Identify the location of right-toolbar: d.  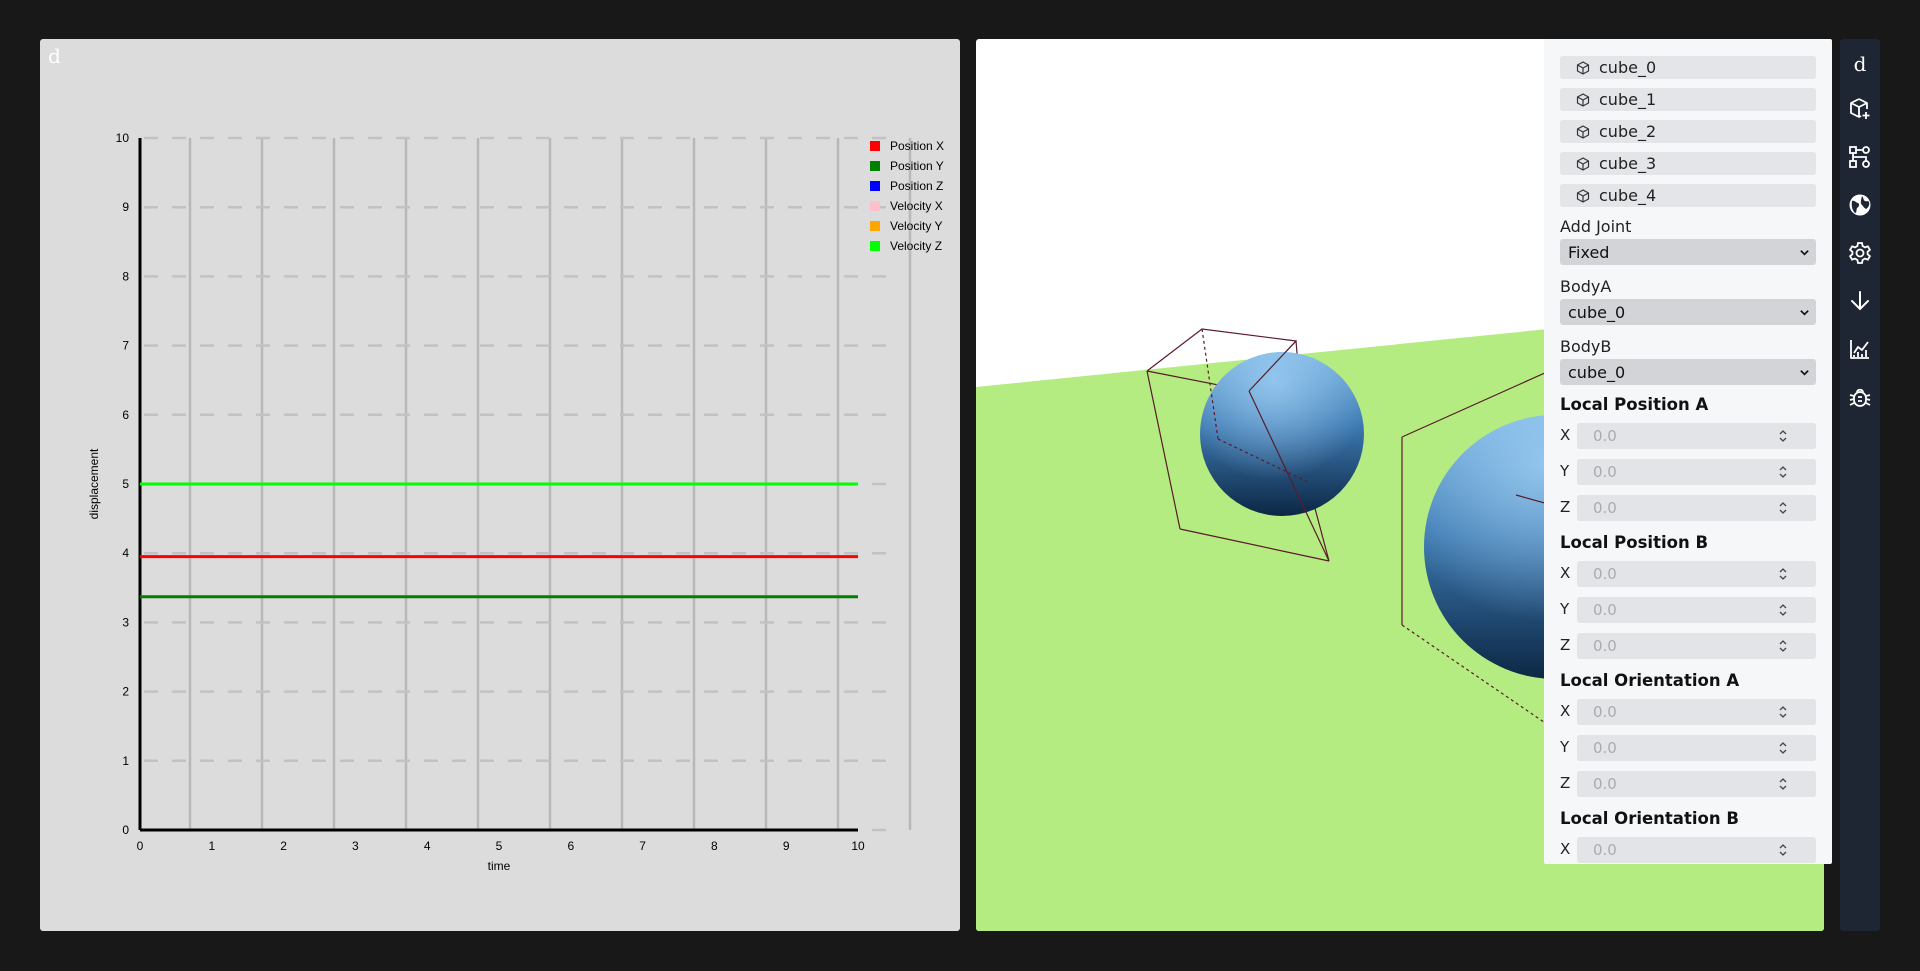
(1860, 485).